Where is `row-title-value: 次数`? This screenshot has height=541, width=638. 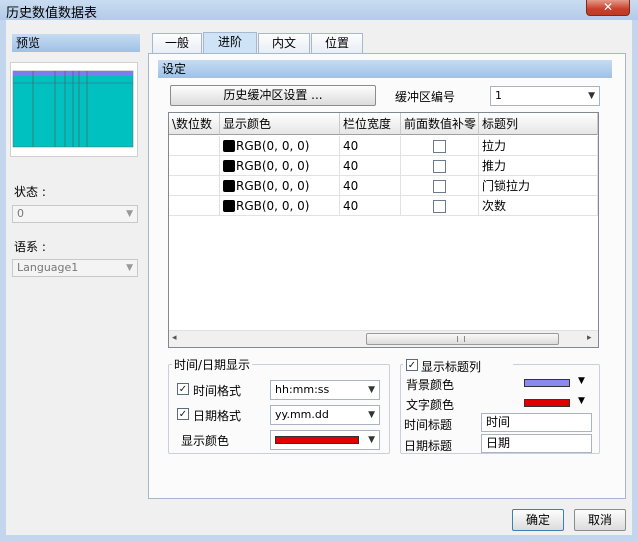 row-title-value: 次数 is located at coordinates (538, 206).